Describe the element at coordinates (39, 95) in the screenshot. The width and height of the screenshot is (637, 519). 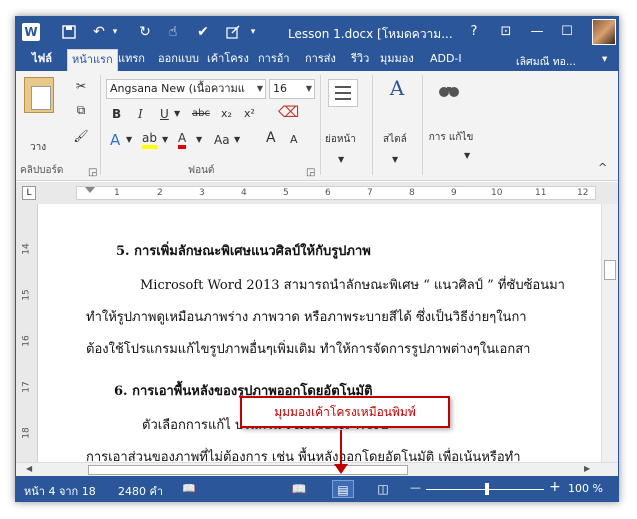
I see `paste-icon` at that location.